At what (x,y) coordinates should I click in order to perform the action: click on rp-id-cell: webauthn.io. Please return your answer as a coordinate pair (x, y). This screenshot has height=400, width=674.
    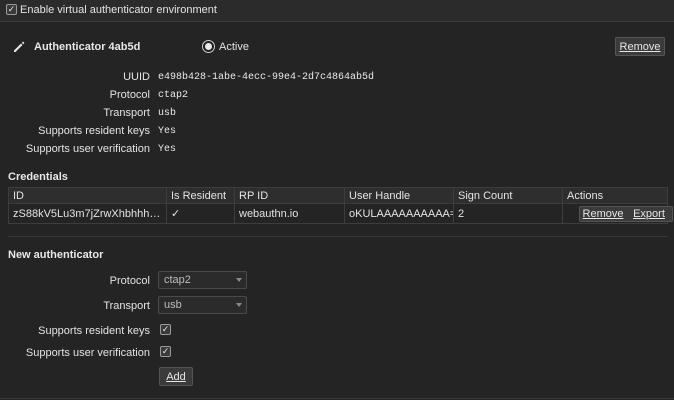
    Looking at the image, I should click on (290, 213).